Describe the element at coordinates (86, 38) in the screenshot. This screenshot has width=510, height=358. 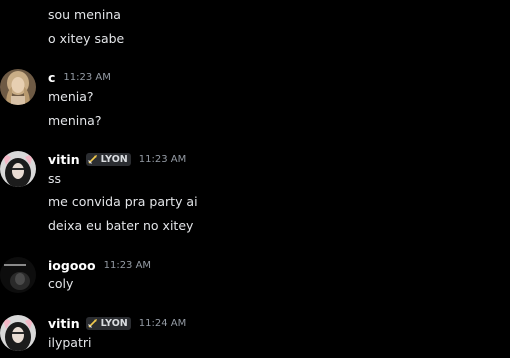
I see `message-text: o xitey sabe` at that location.